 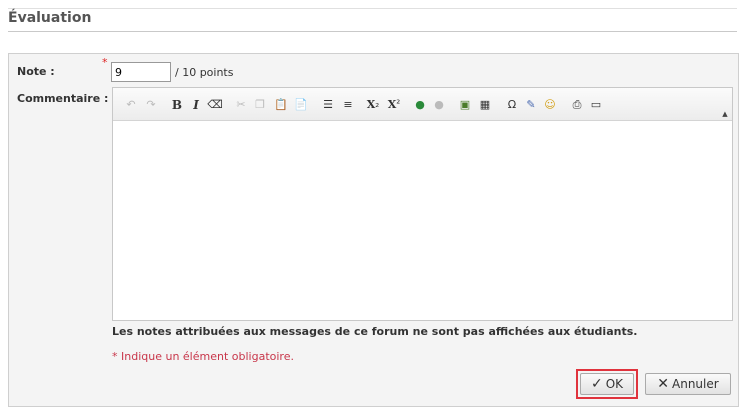 What do you see at coordinates (105, 62) in the screenshot?
I see `required-marker: *` at bounding box center [105, 62].